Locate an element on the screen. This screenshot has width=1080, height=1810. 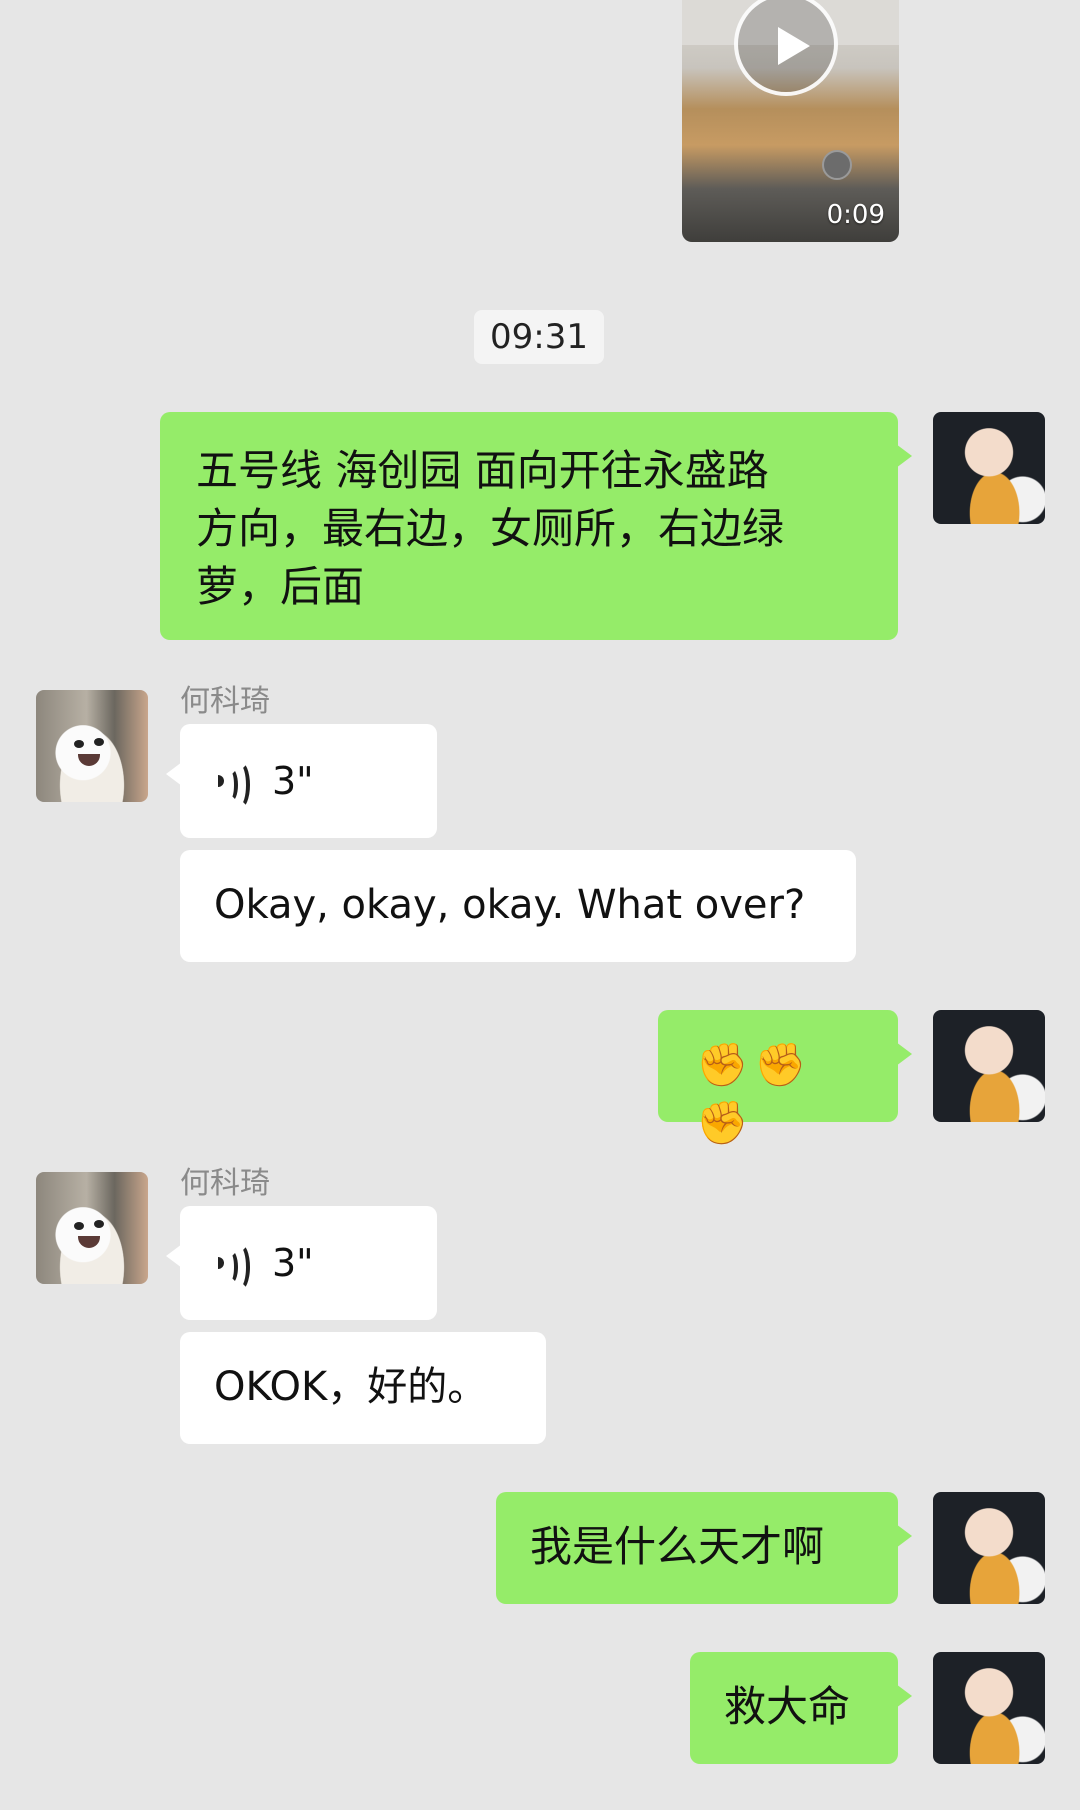
message-line: 萝，后面 is located at coordinates (280, 586).